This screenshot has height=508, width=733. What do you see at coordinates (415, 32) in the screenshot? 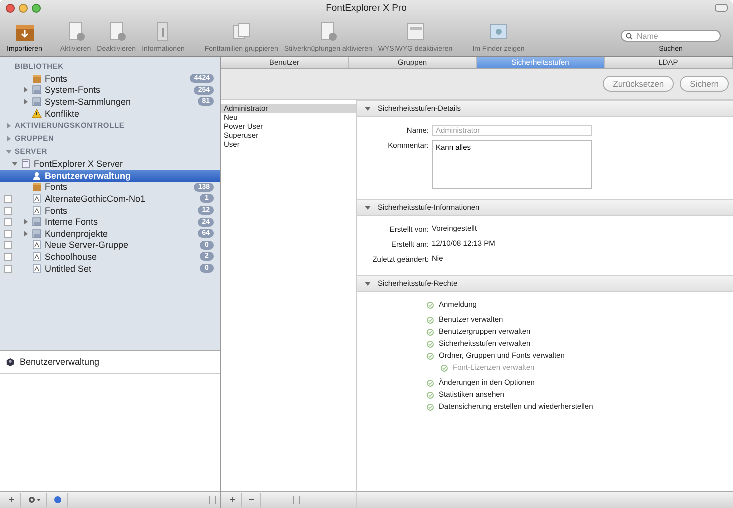
I see `window-icon` at bounding box center [415, 32].